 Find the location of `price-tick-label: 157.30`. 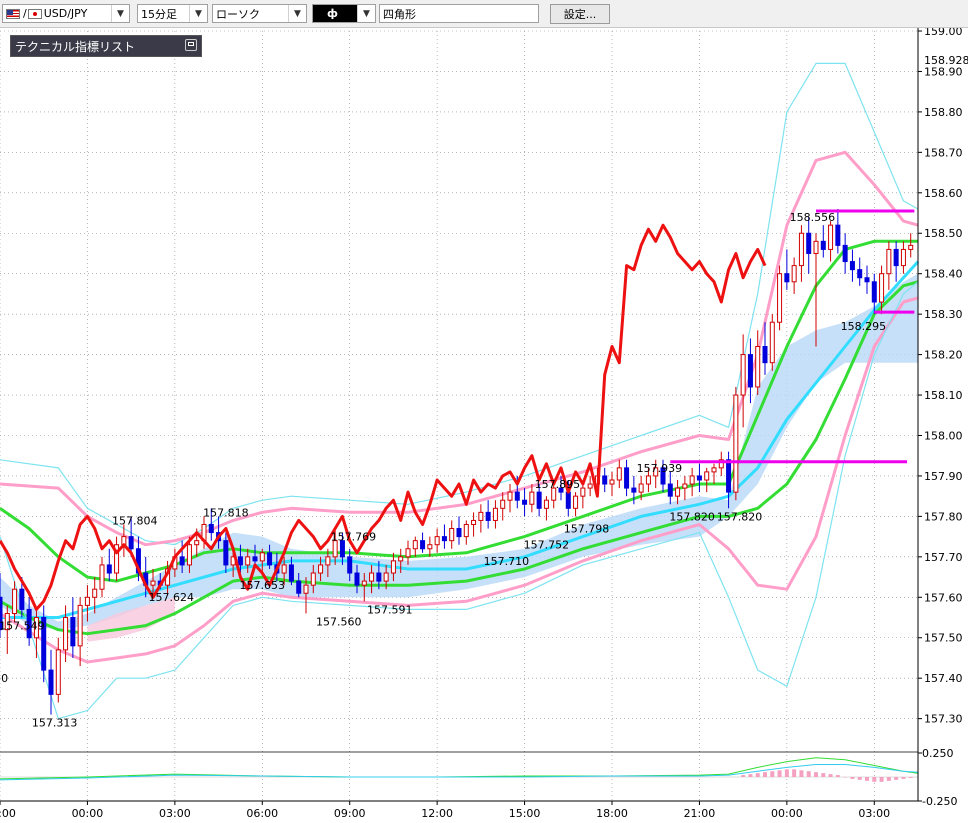

price-tick-label: 157.30 is located at coordinates (943, 719).